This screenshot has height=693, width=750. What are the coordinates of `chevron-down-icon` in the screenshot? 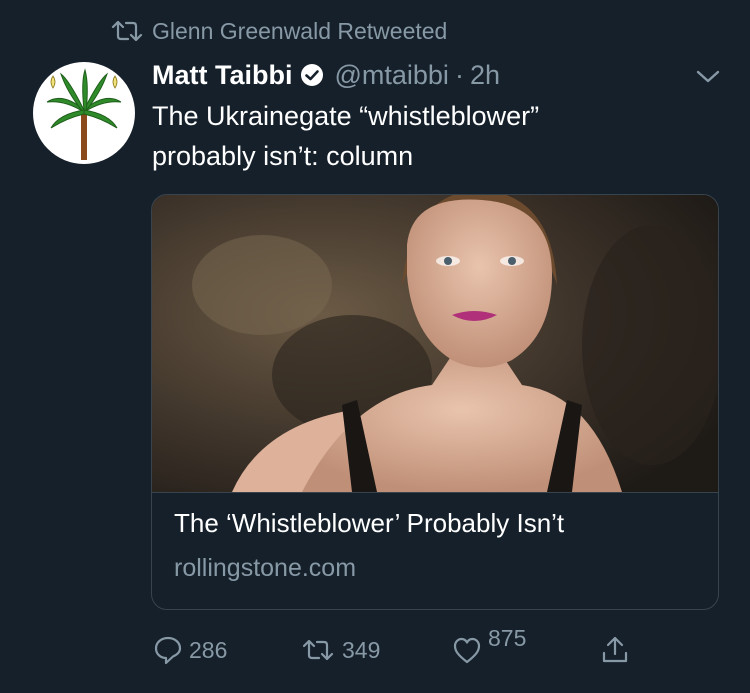 It's located at (708, 76).